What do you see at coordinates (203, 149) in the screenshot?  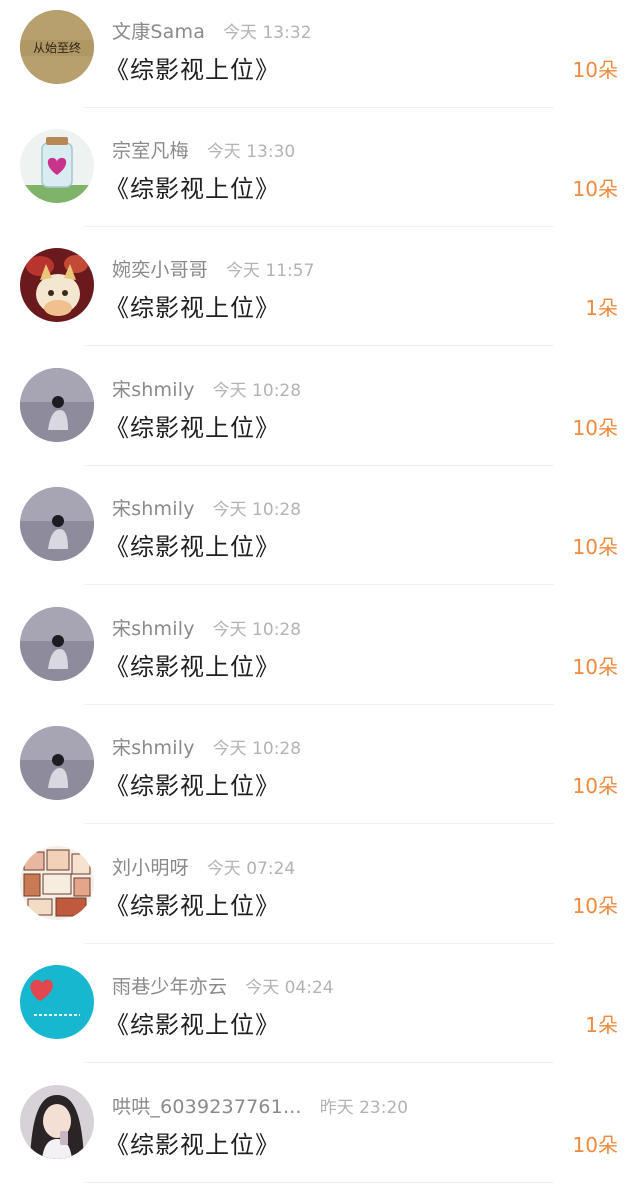 I see `record-meta: 宗室凡梅 今天 13:30` at bounding box center [203, 149].